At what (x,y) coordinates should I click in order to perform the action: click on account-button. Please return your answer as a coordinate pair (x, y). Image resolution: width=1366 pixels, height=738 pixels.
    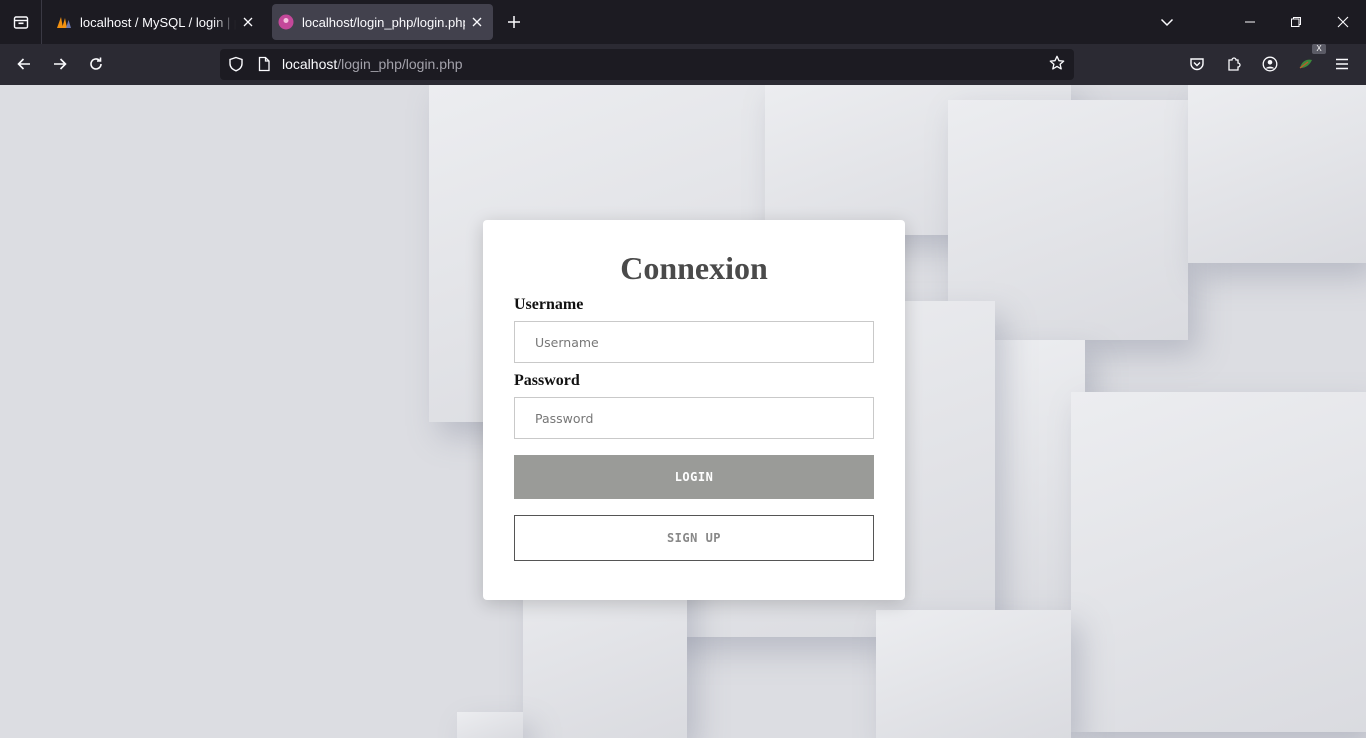
    Looking at the image, I should click on (1270, 64).